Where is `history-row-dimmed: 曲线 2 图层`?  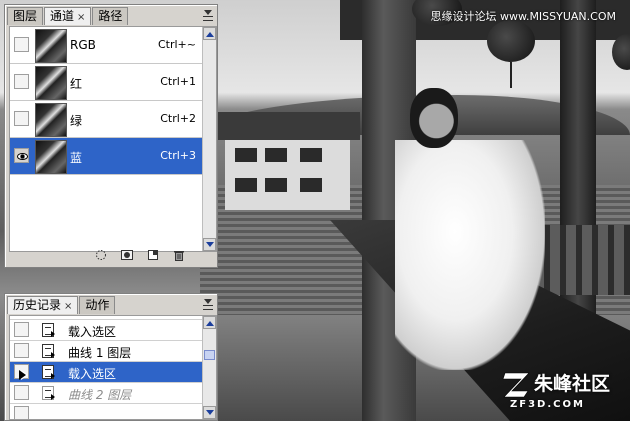 history-row-dimmed: 曲线 2 图层 is located at coordinates (108, 393).